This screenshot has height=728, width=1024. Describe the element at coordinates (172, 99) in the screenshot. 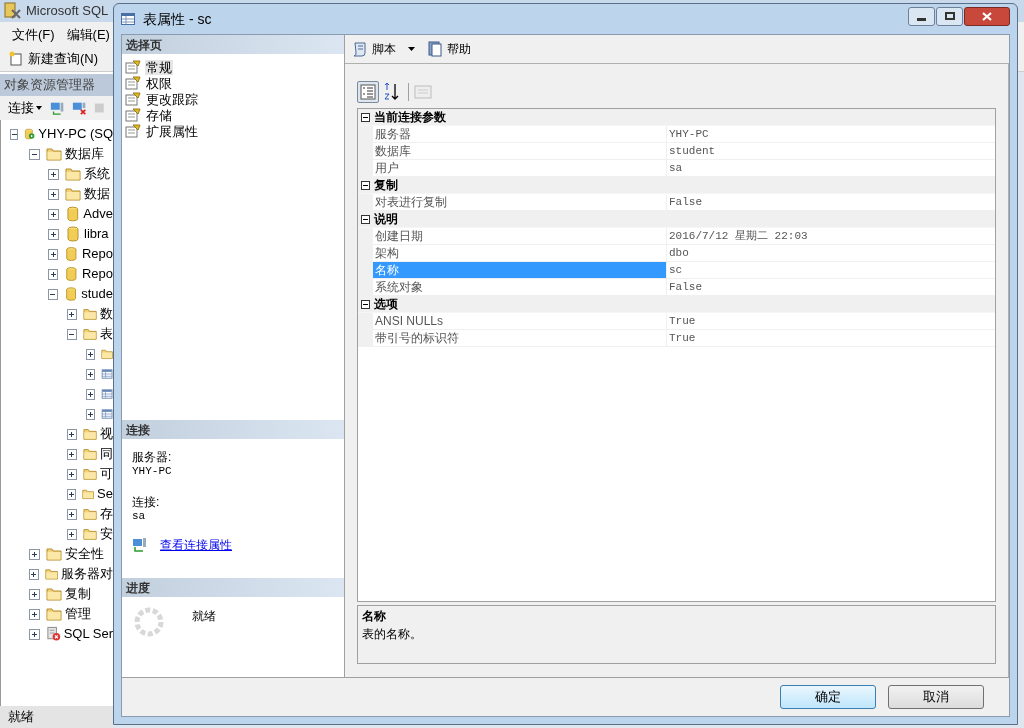

I see `page-list-item: 更改跟踪` at that location.